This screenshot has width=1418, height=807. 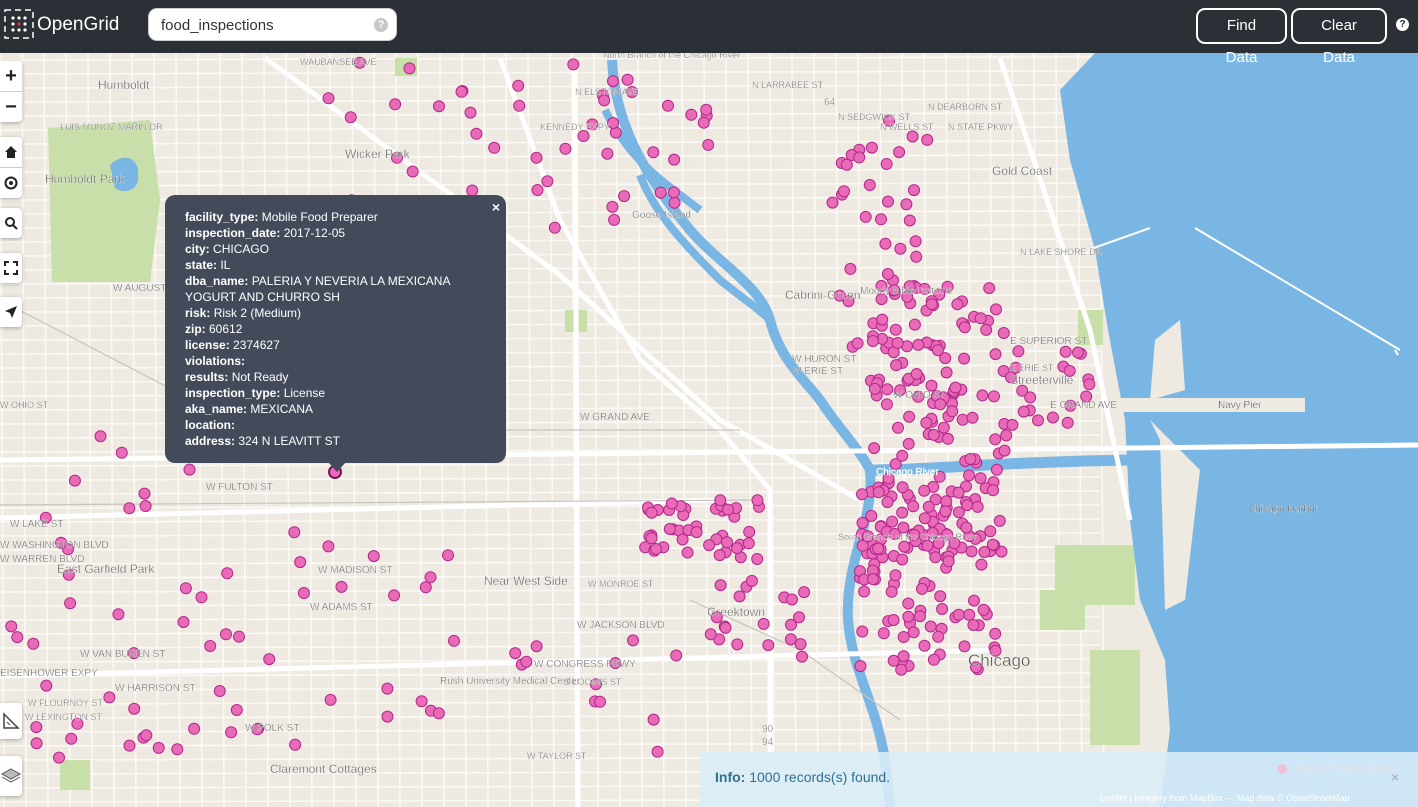 What do you see at coordinates (1340, 767) in the screenshot?
I see `layer-legend: Food Inspections` at bounding box center [1340, 767].